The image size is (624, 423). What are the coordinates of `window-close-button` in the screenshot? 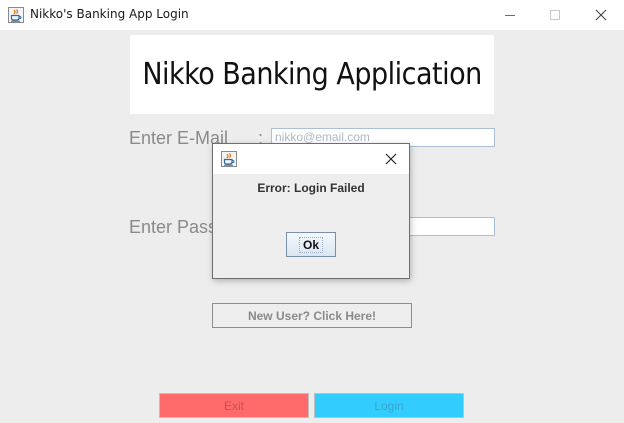 It's located at (601, 15).